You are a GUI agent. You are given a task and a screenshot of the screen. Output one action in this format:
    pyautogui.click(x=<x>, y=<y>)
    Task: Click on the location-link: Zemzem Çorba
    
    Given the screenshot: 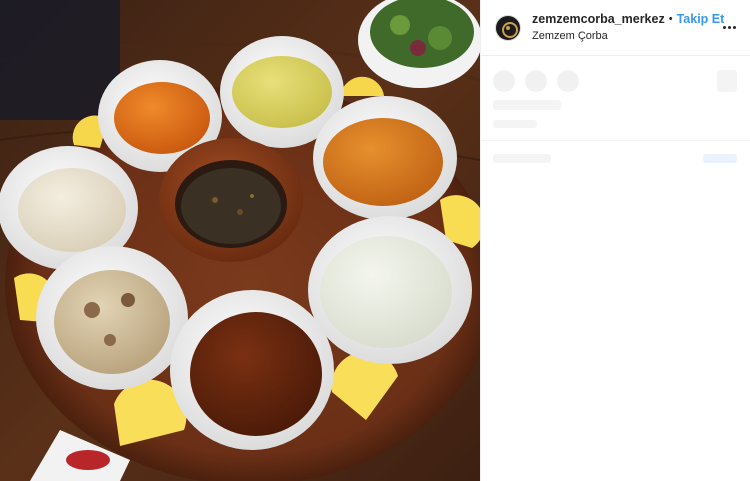 What is the action you would take?
    pyautogui.click(x=626, y=36)
    